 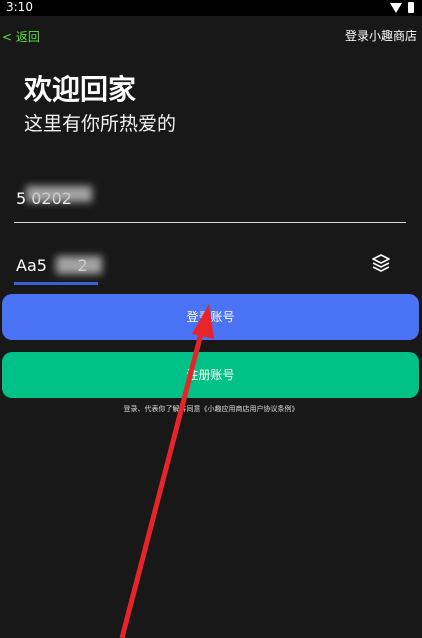 What do you see at coordinates (380, 36) in the screenshot?
I see `page-title: 登录小趣商店` at bounding box center [380, 36].